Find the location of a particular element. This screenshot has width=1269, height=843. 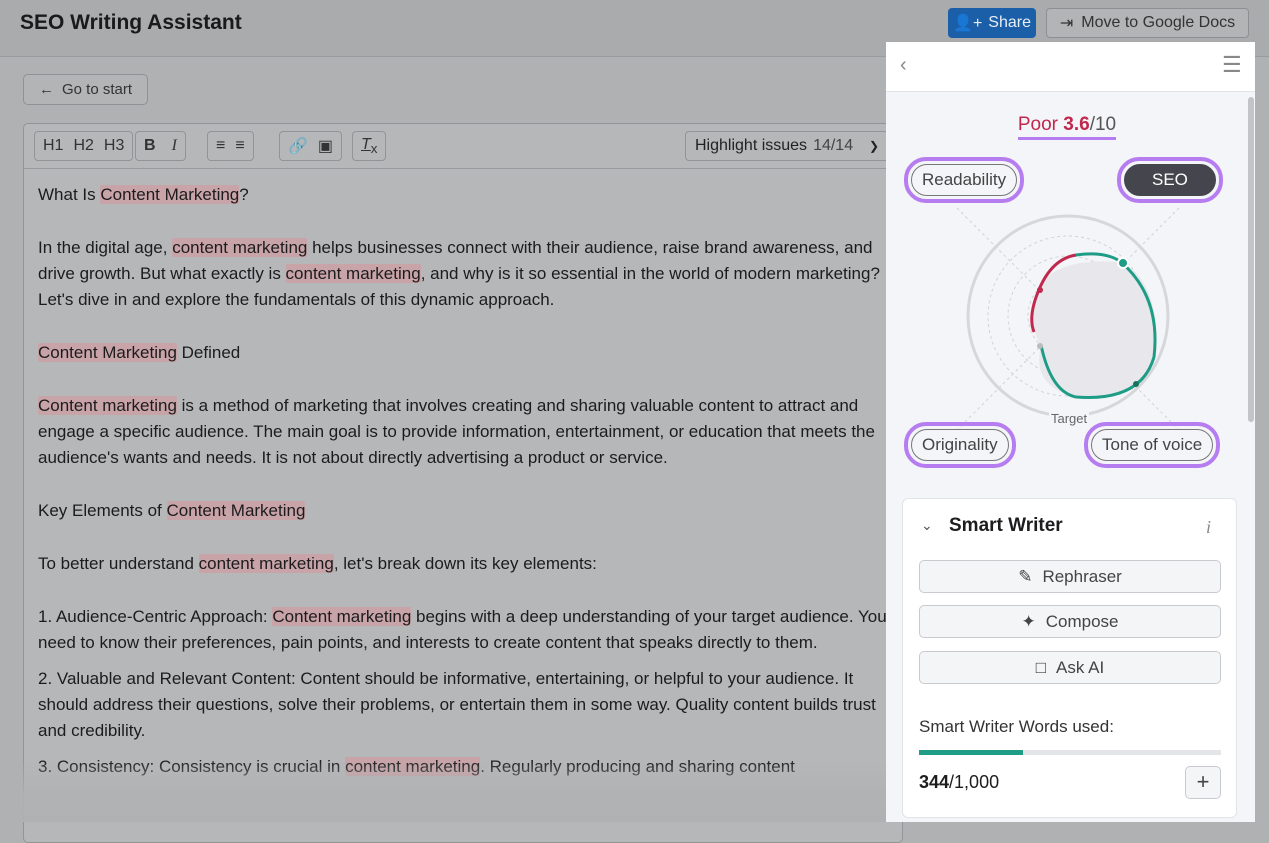

text-segment: What Is is located at coordinates (69, 194).